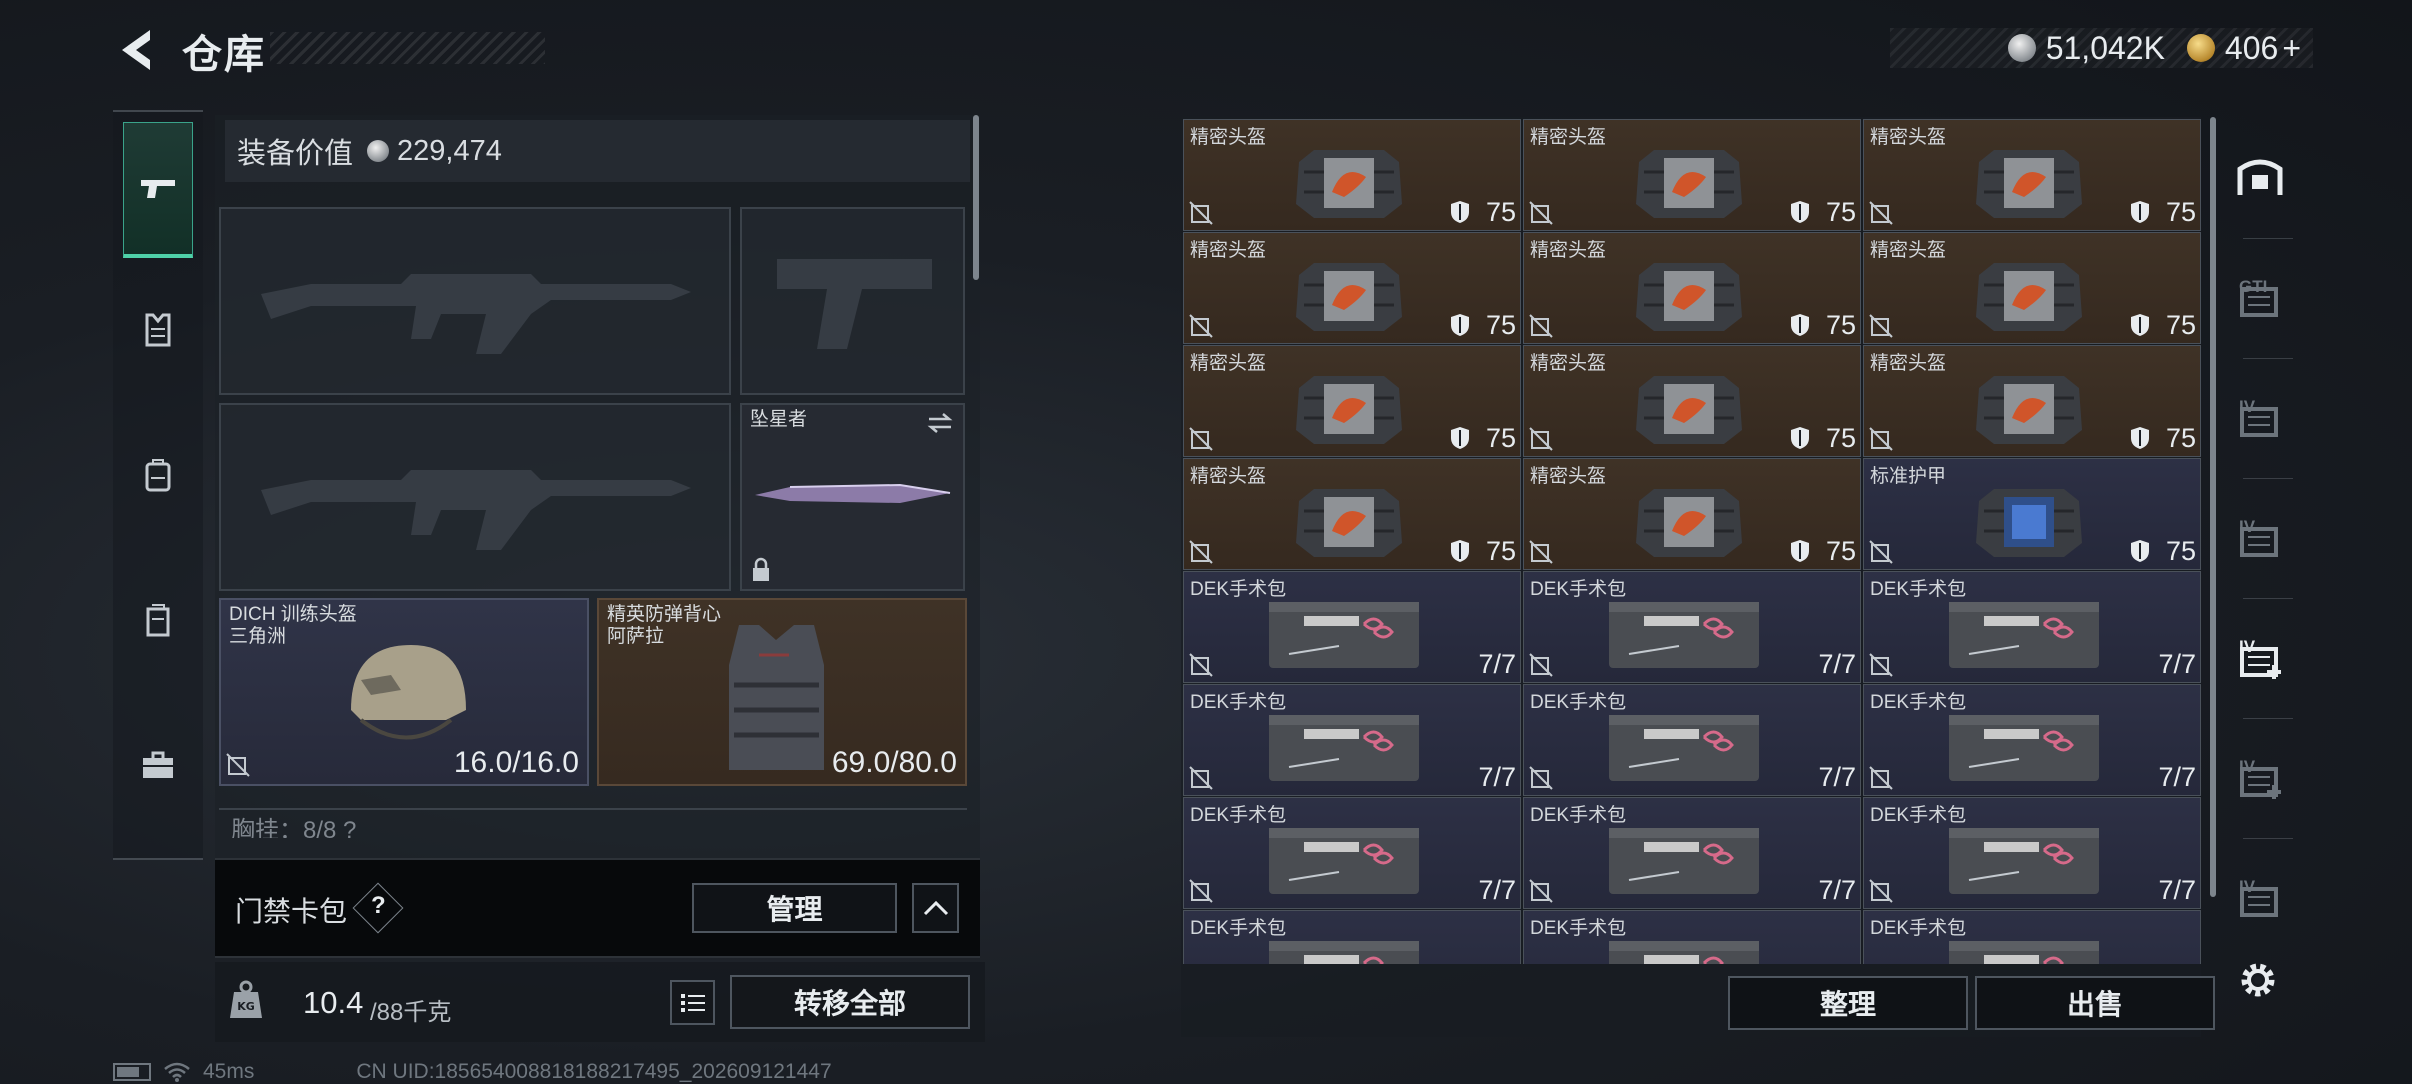 Image resolution: width=2412 pixels, height=1084 pixels. What do you see at coordinates (894, 762) in the screenshot?
I see `armor-durability: 69.0/80.0` at bounding box center [894, 762].